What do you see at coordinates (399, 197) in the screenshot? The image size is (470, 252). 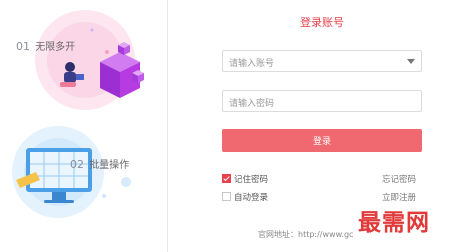 I see `register-link: 立即注册` at bounding box center [399, 197].